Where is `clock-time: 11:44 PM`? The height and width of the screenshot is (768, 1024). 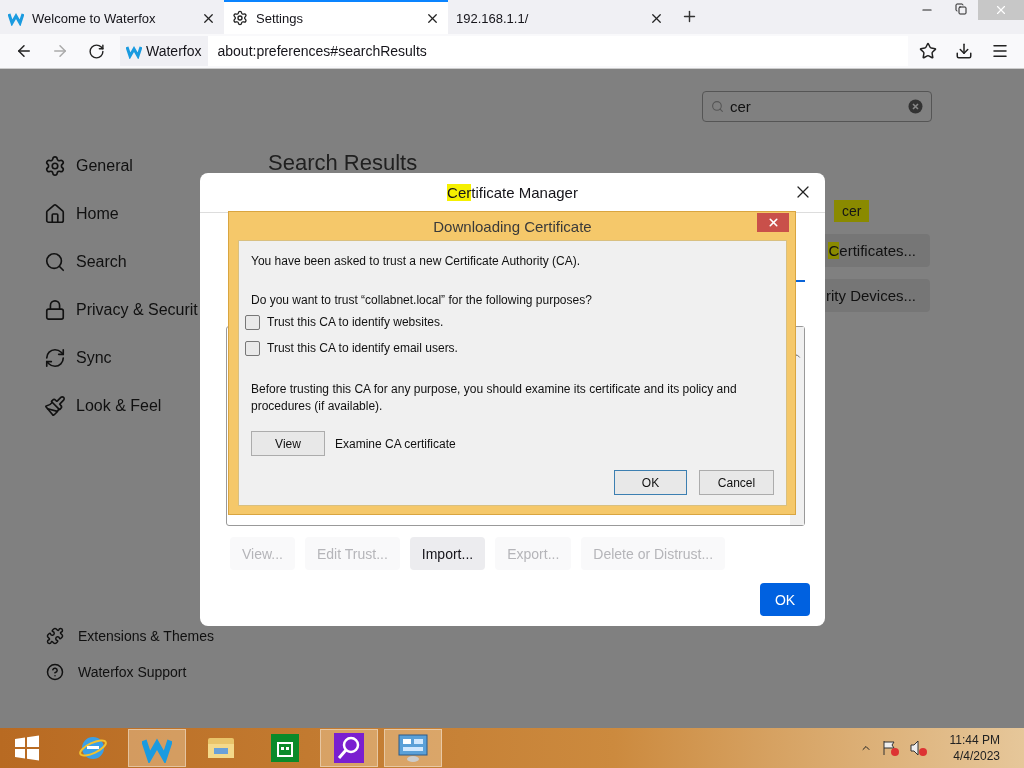
clock-time: 11:44 PM is located at coordinates (974, 740).